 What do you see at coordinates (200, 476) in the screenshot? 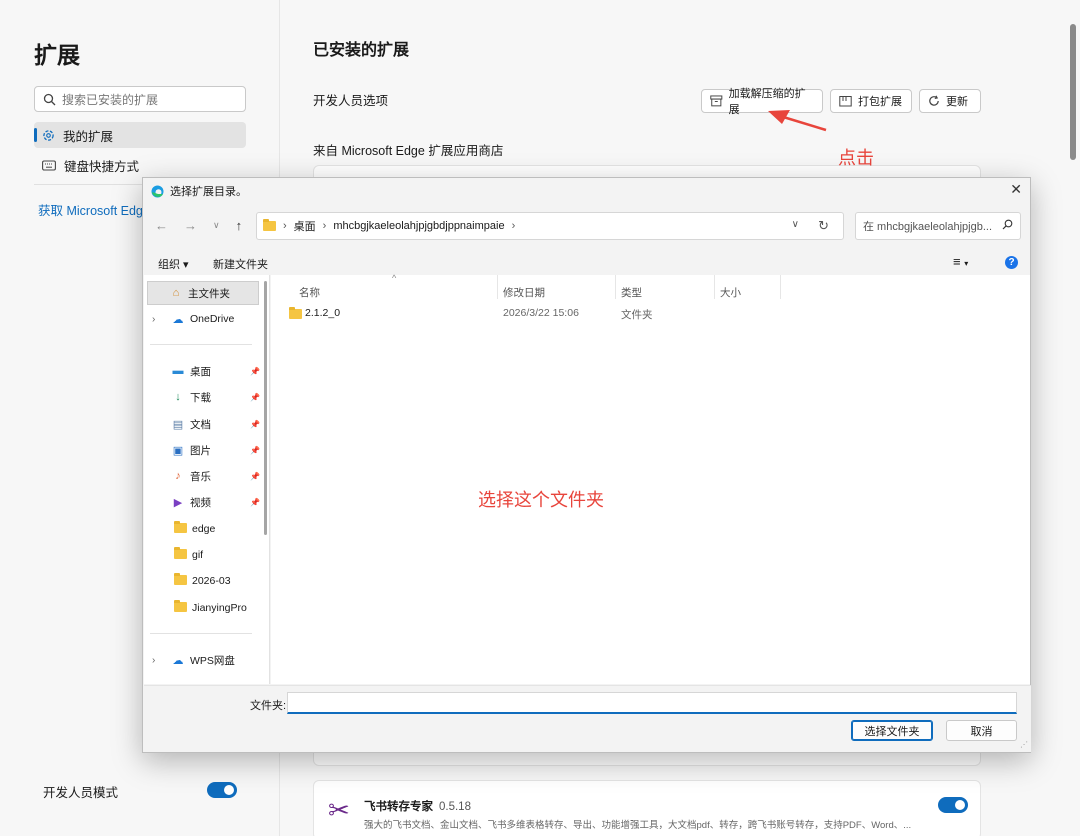
I see `nav-item-label: 音乐` at bounding box center [200, 476].